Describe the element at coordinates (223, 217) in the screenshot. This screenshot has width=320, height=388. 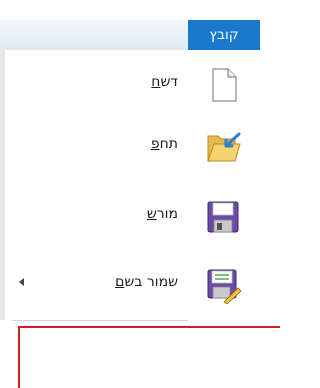
I see `save-floppy-icon` at that location.